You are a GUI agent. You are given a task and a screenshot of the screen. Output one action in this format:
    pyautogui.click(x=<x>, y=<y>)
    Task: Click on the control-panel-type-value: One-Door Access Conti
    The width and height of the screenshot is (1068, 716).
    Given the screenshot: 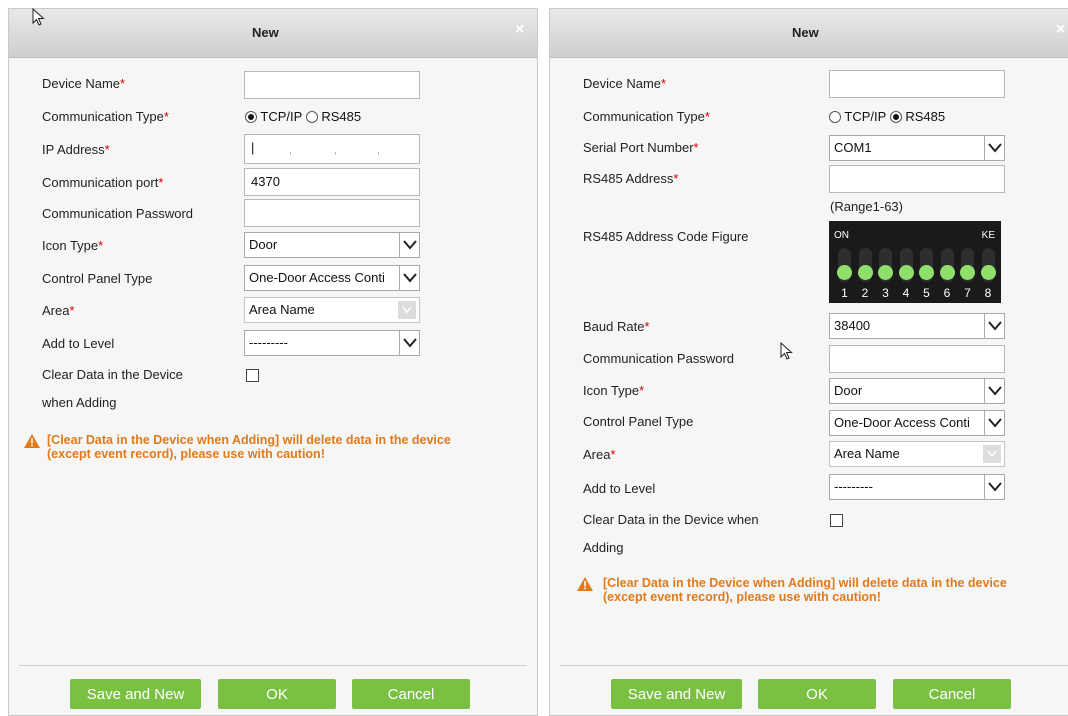 What is the action you would take?
    pyautogui.click(x=317, y=277)
    